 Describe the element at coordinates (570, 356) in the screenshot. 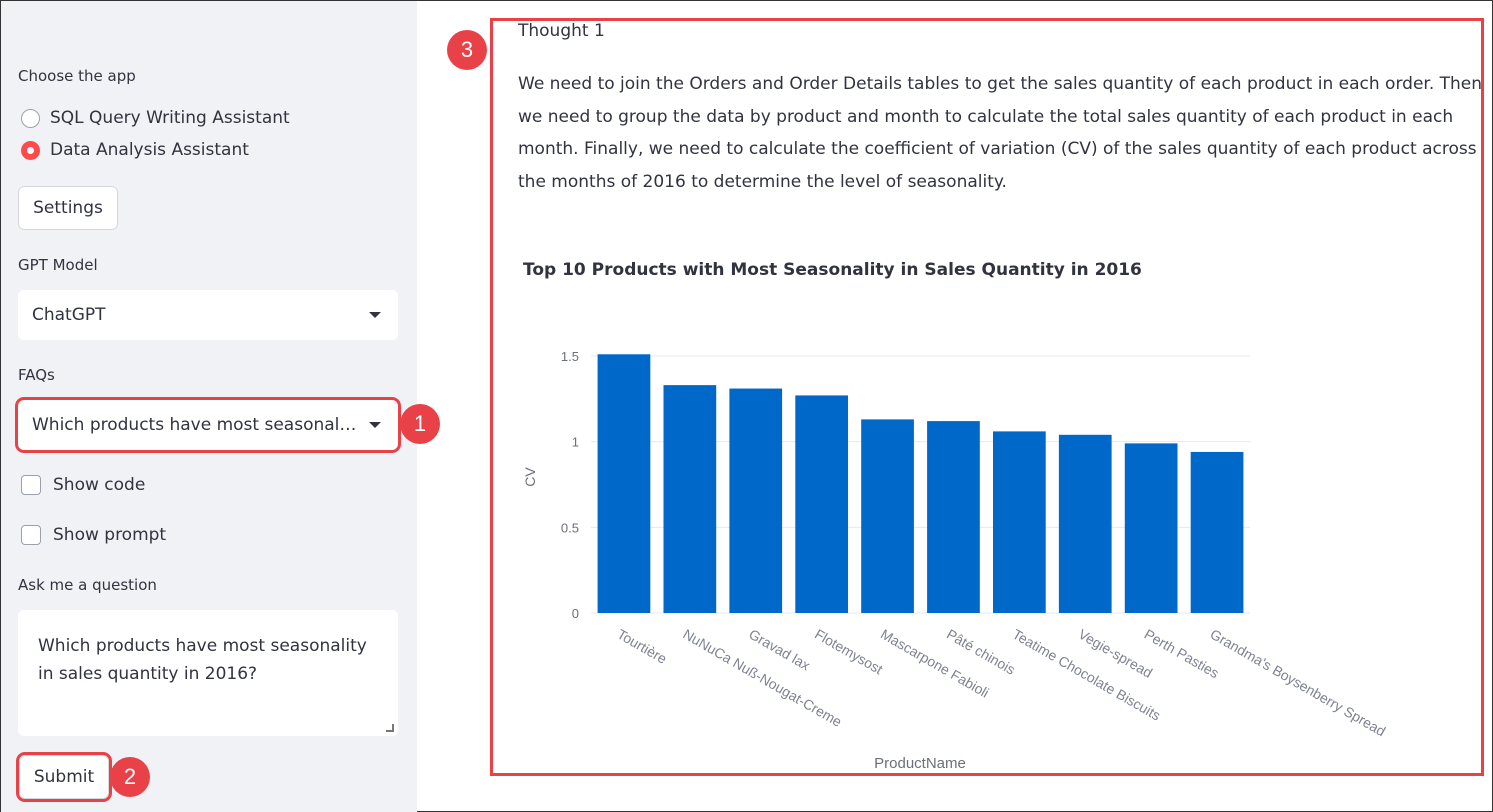

I see `y-tick-label: 1.5` at that location.